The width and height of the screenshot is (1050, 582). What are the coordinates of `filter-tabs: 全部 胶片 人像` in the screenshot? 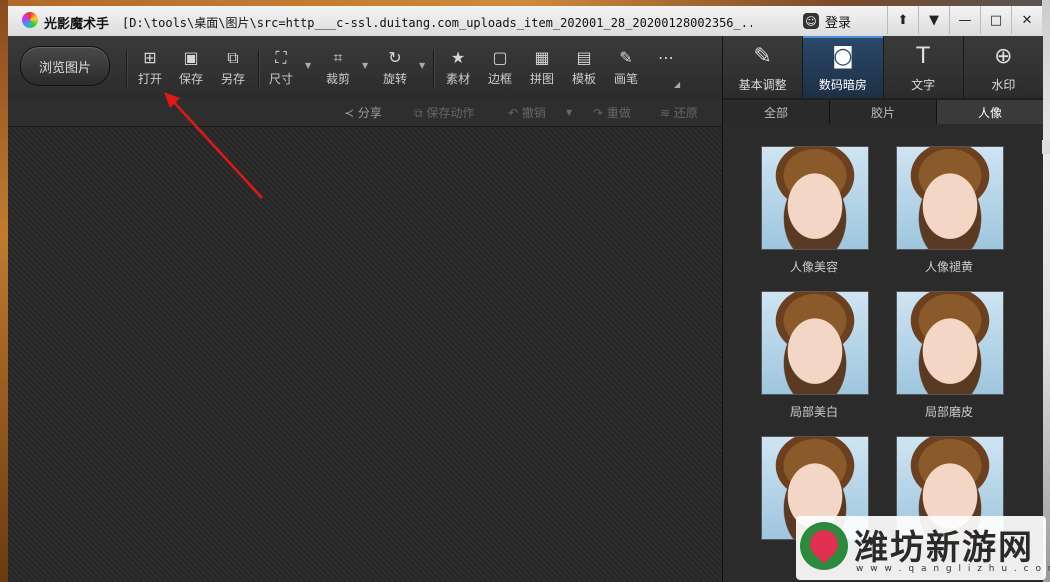 It's located at (883, 111).